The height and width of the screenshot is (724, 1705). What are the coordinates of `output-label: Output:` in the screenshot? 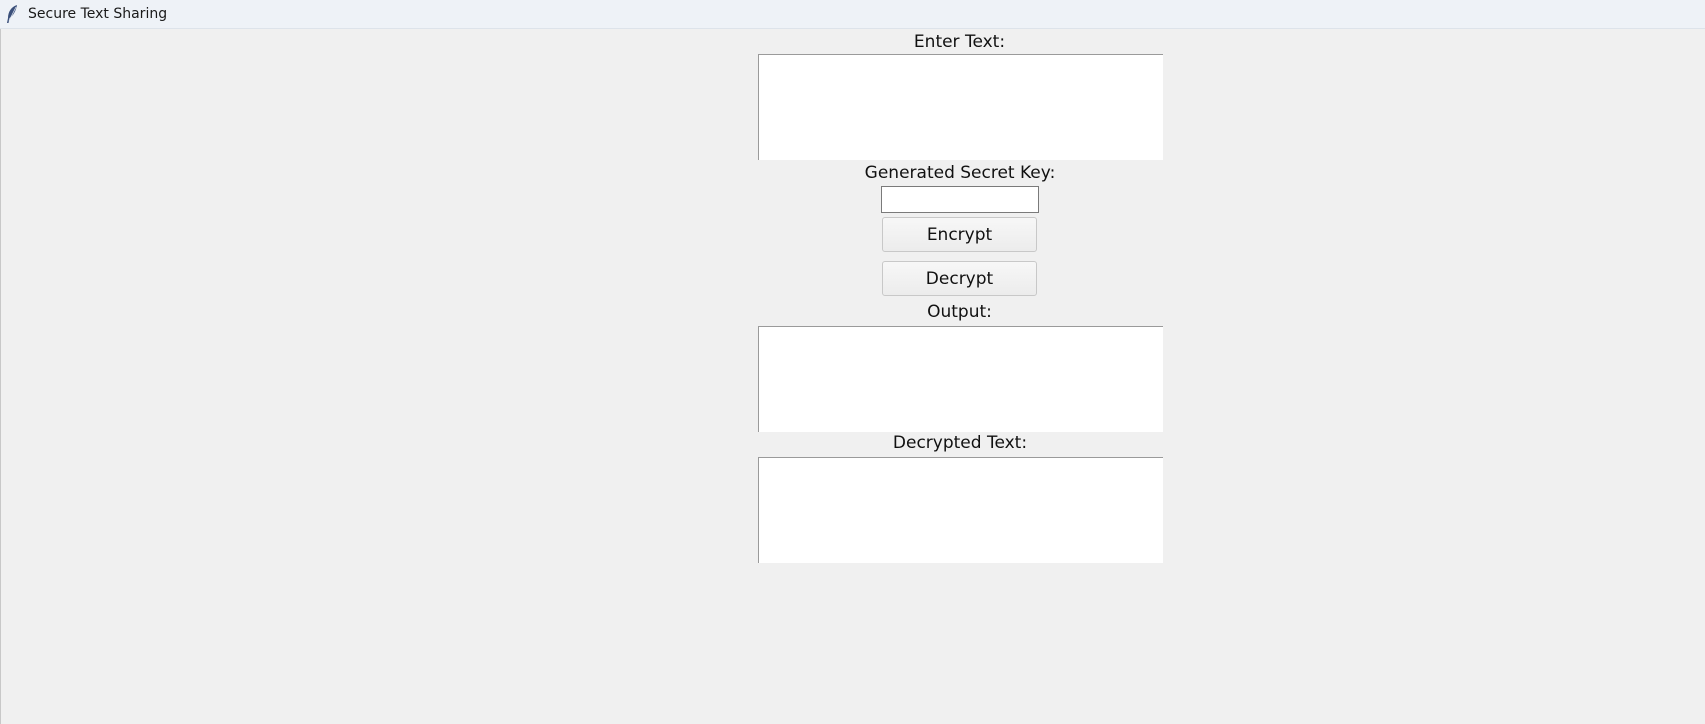 It's located at (959, 312).